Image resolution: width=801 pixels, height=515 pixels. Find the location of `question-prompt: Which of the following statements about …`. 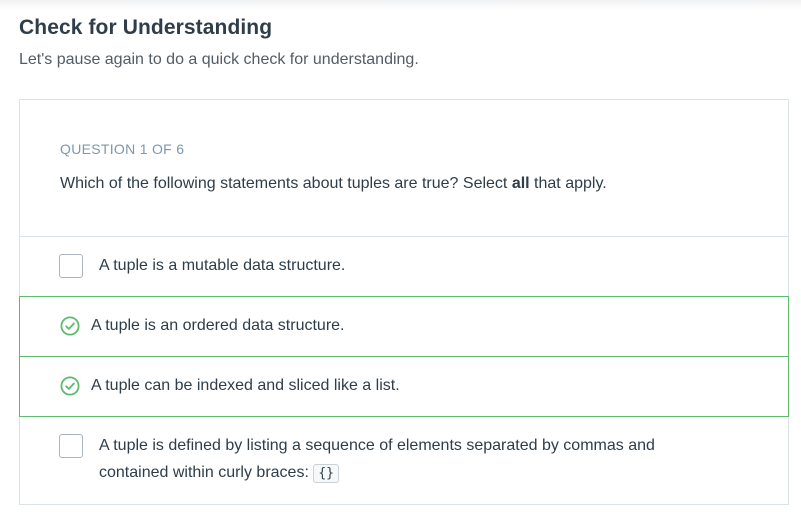

question-prompt: Which of the following statements about … is located at coordinates (424, 184).